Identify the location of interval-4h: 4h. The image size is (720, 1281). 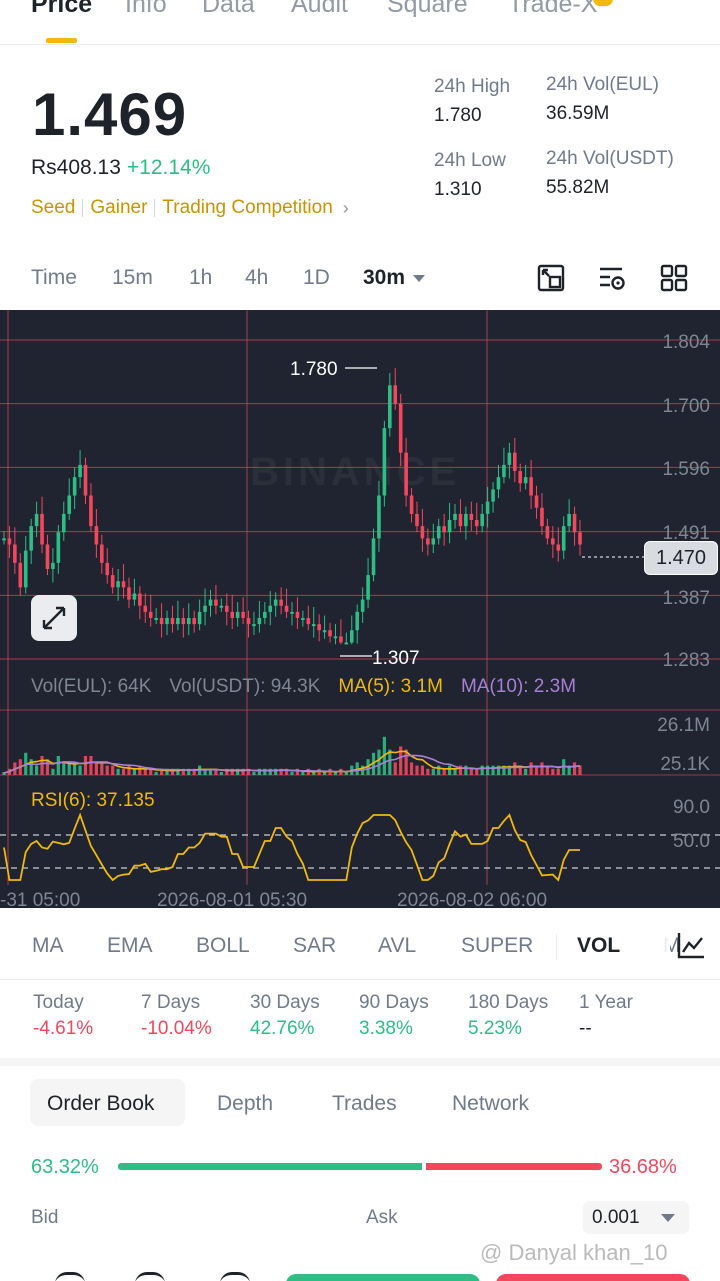
(256, 278).